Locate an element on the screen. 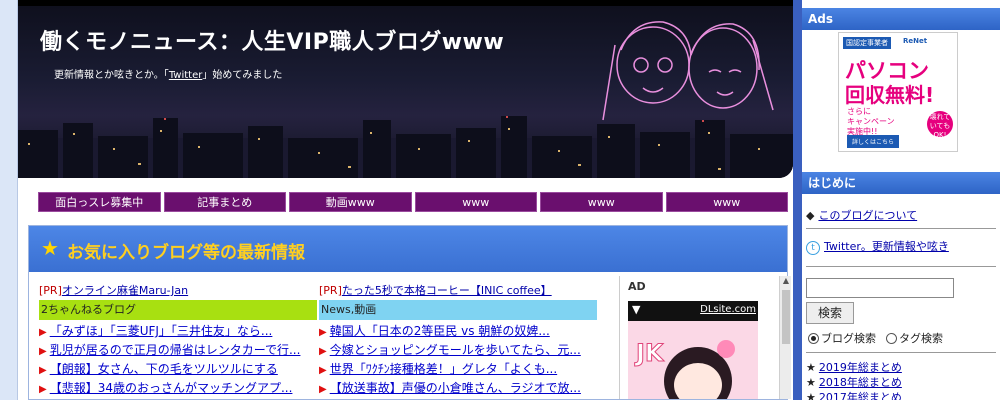 This screenshot has width=1000, height=400. category-label-left: 2ちゃんねるブログ is located at coordinates (178, 310).